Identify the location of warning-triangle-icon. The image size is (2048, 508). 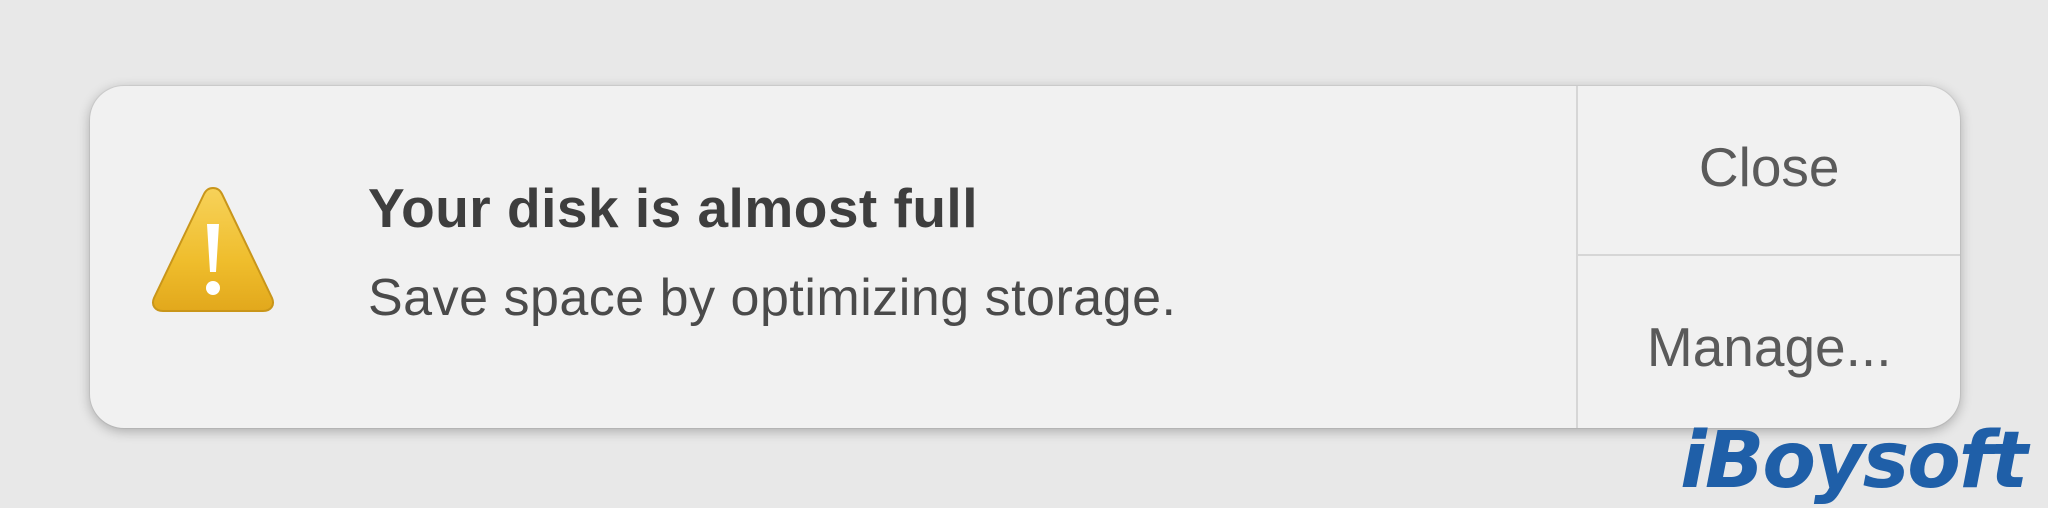
(213, 249).